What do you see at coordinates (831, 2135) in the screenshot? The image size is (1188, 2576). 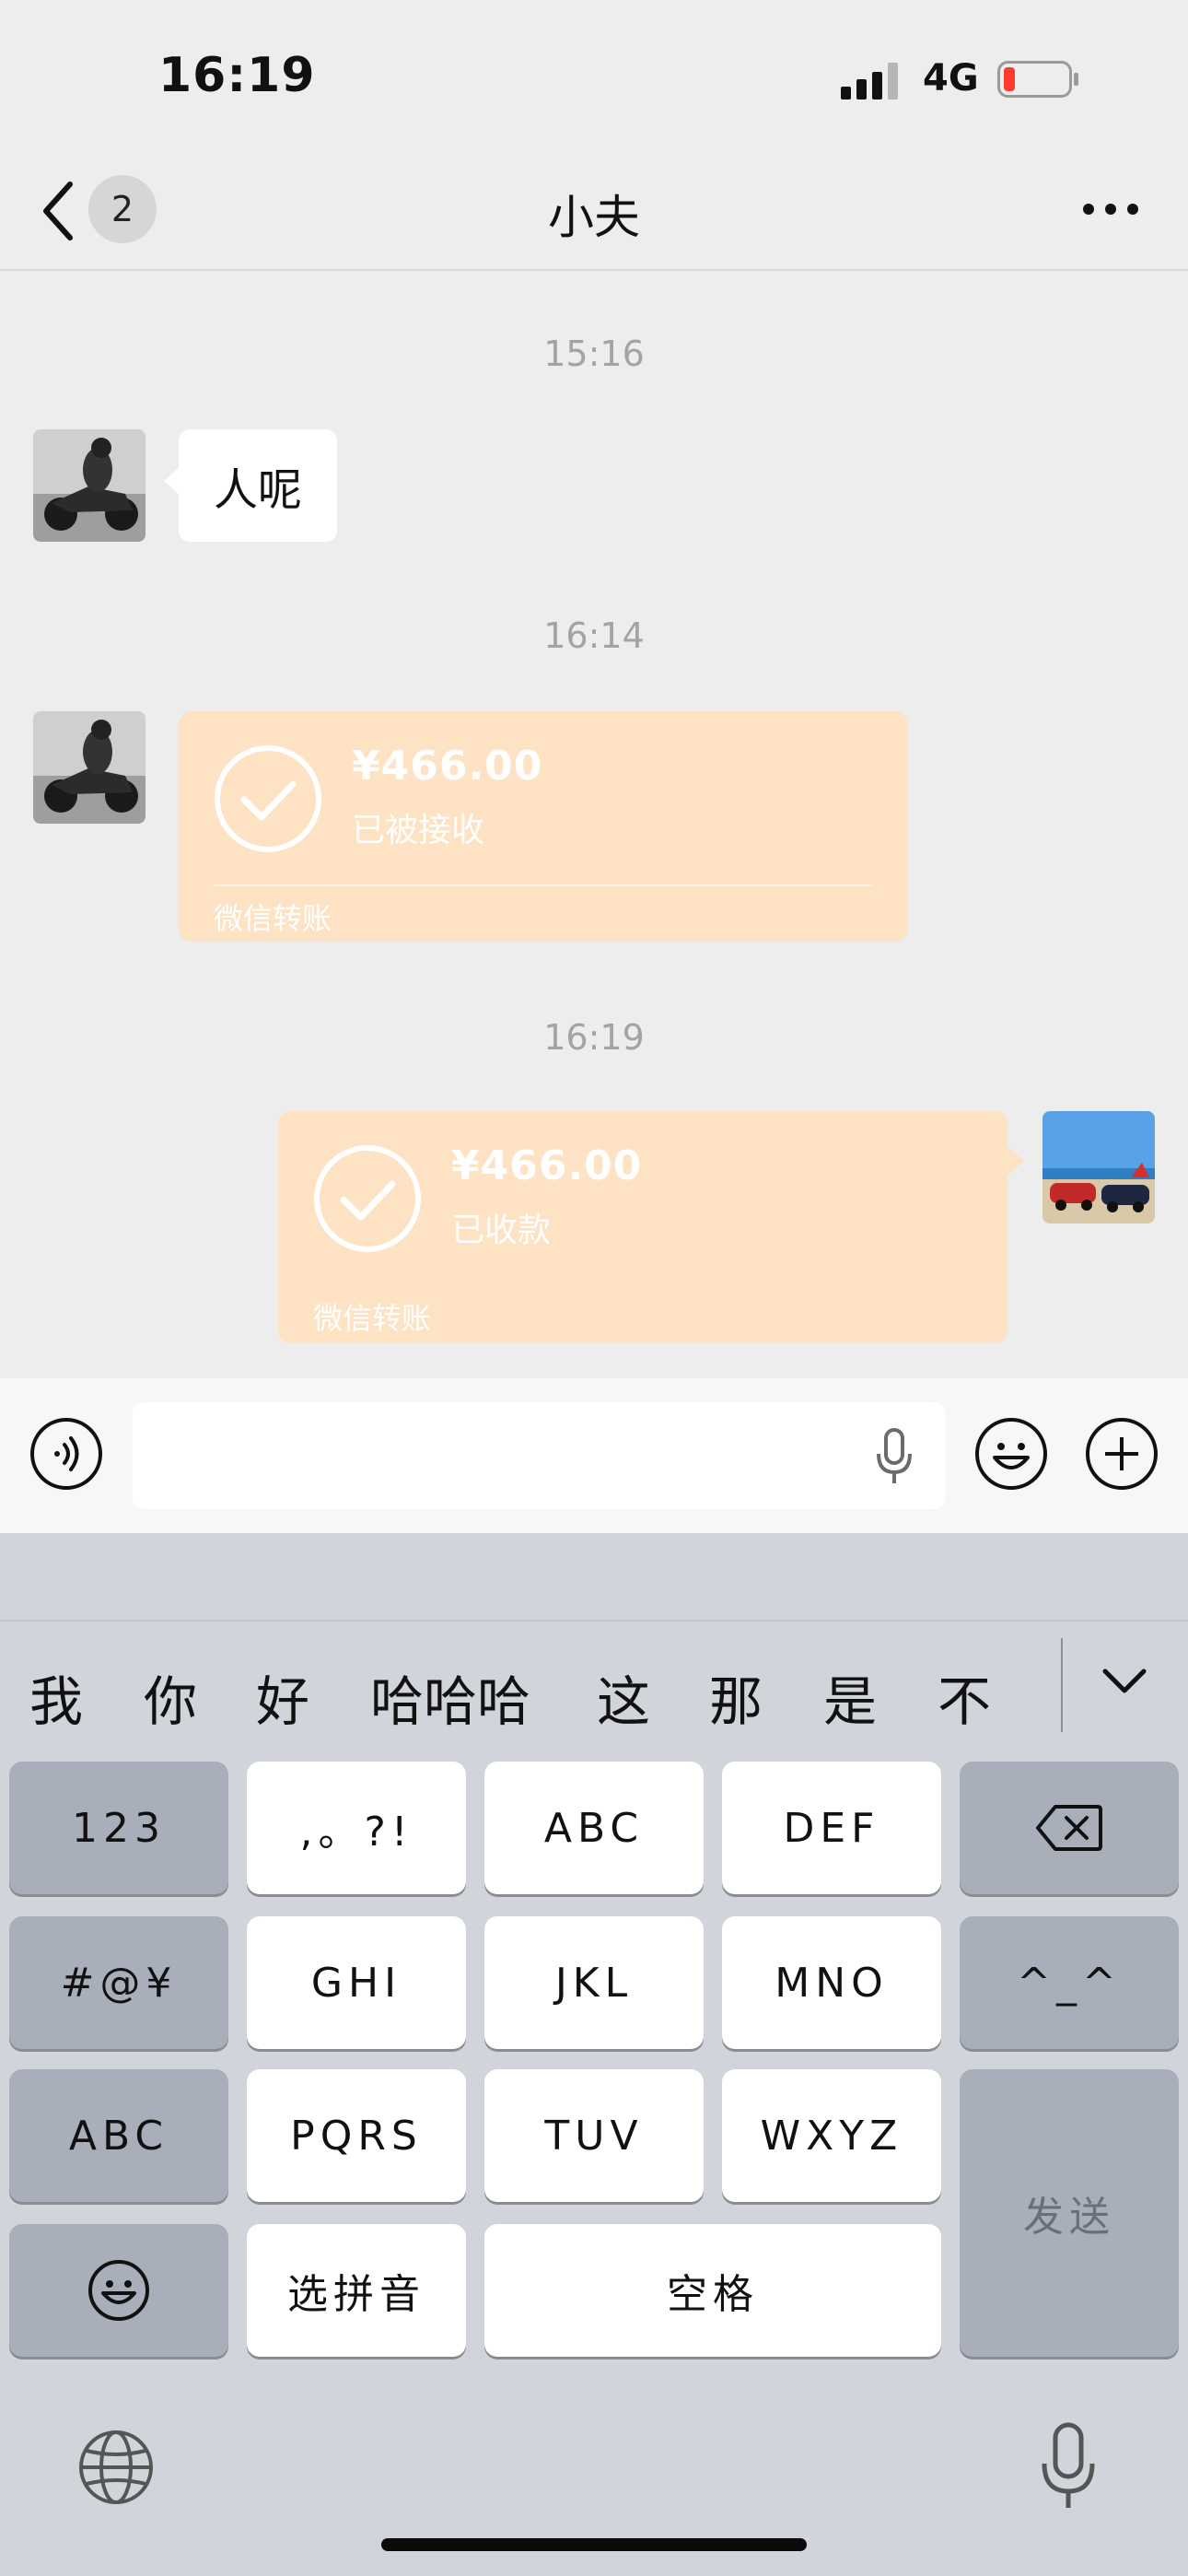 I see `key-wxyz-9: WXYZ` at bounding box center [831, 2135].